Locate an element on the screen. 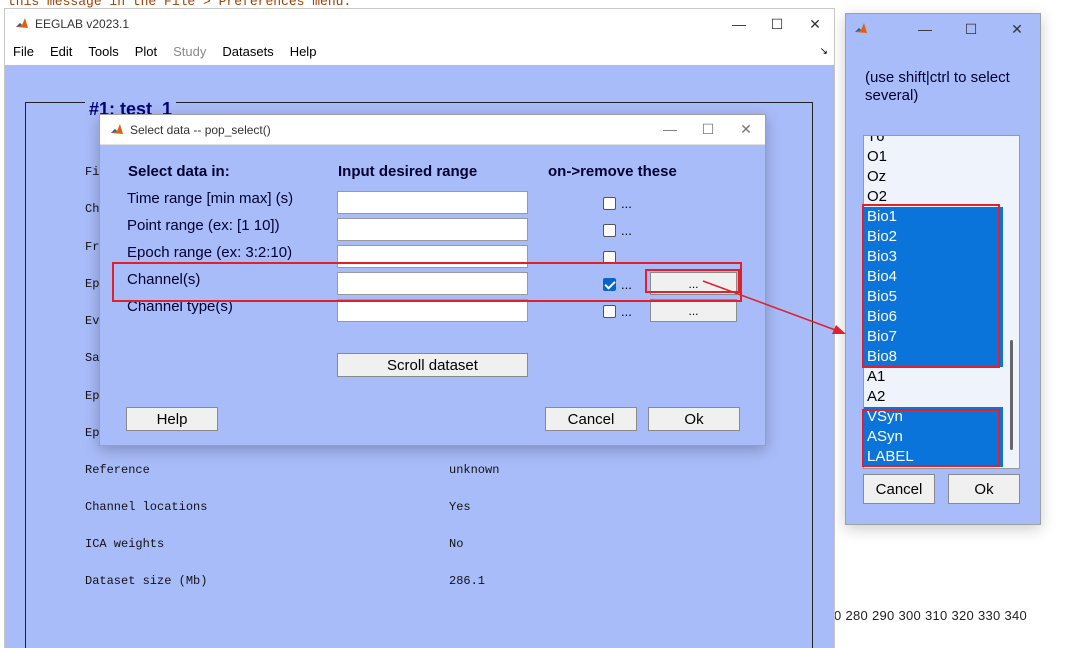 The image size is (1079, 648). menu-tools: Tools is located at coordinates (103, 51).